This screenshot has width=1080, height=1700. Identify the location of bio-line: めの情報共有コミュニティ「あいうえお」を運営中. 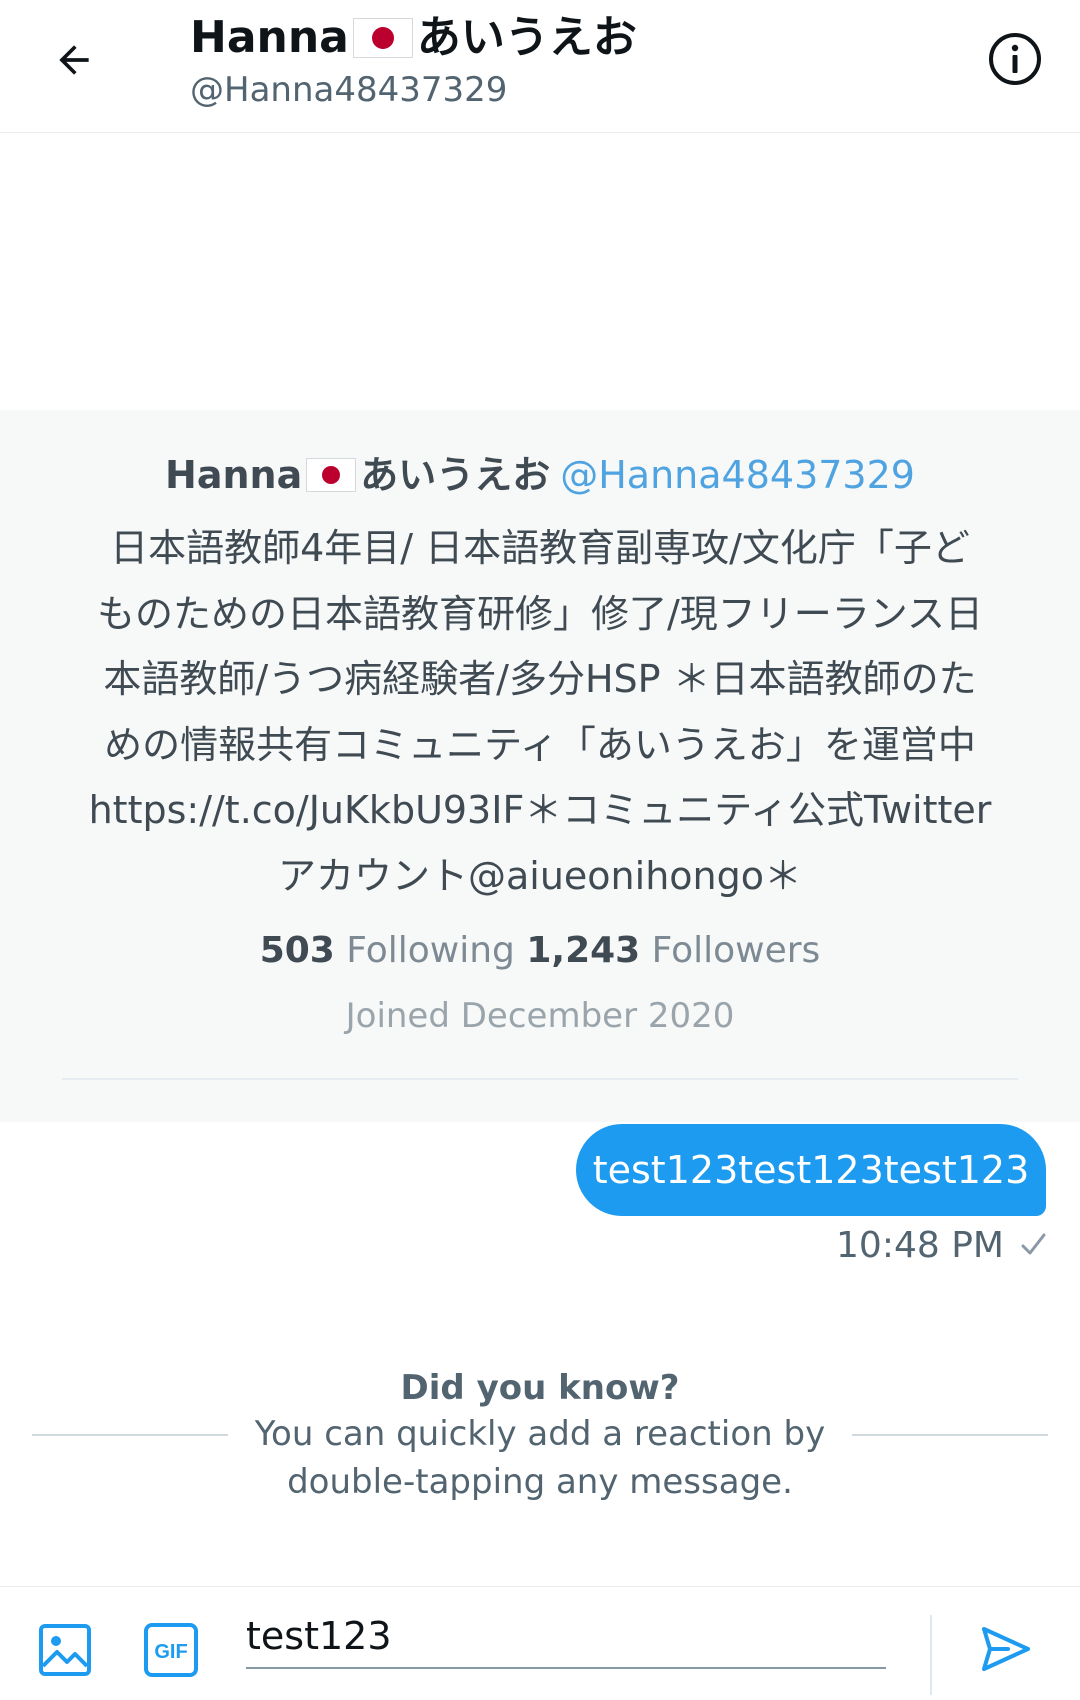
(540, 744).